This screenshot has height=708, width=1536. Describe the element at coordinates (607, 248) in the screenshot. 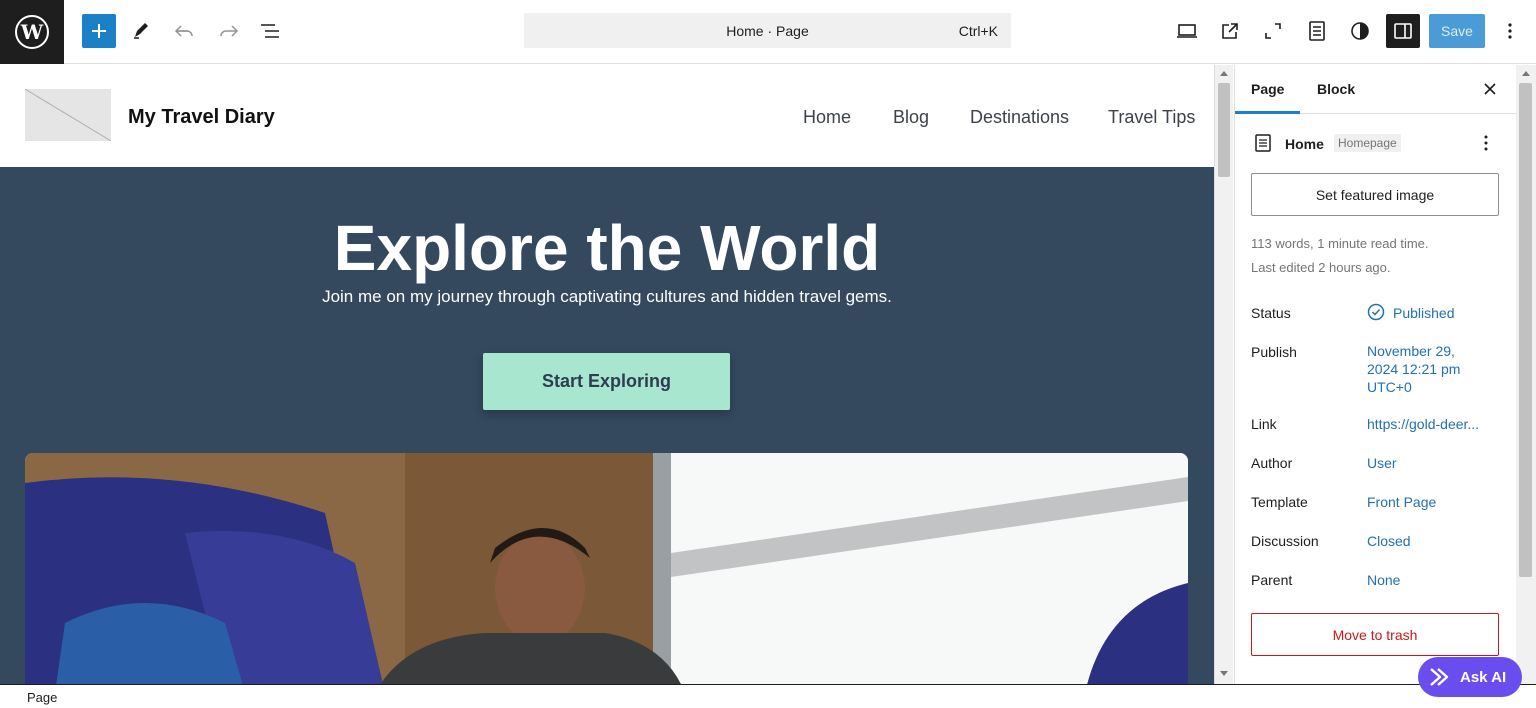

I see `hero-title: Explore the World` at that location.